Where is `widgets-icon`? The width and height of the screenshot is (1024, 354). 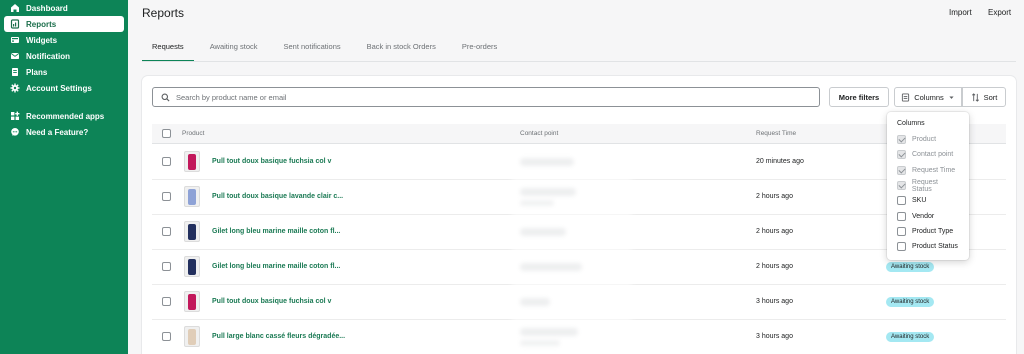
widgets-icon is located at coordinates (15, 40).